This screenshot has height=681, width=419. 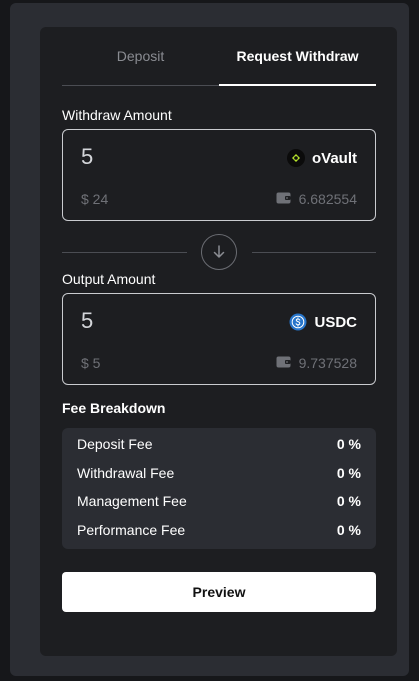 I want to click on output-amount-label: Output Amount, so click(x=109, y=279).